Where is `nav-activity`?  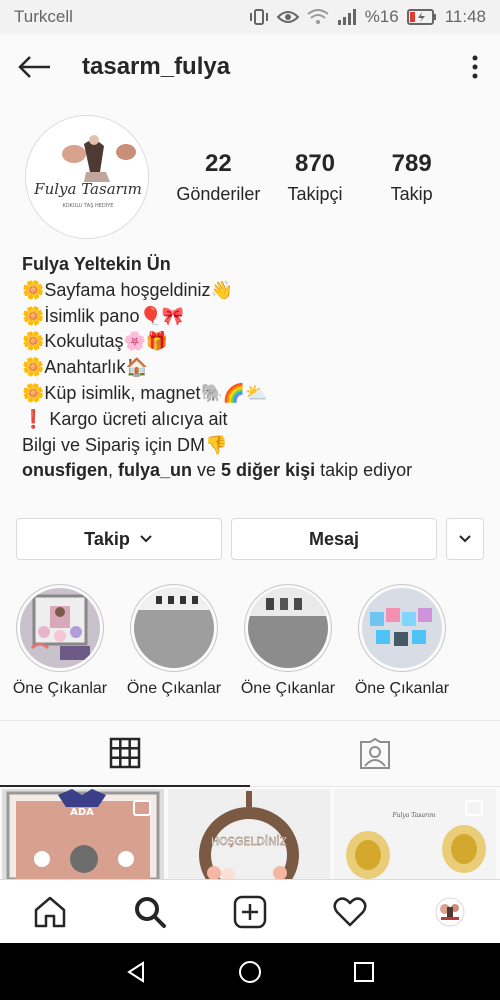 nav-activity is located at coordinates (350, 912).